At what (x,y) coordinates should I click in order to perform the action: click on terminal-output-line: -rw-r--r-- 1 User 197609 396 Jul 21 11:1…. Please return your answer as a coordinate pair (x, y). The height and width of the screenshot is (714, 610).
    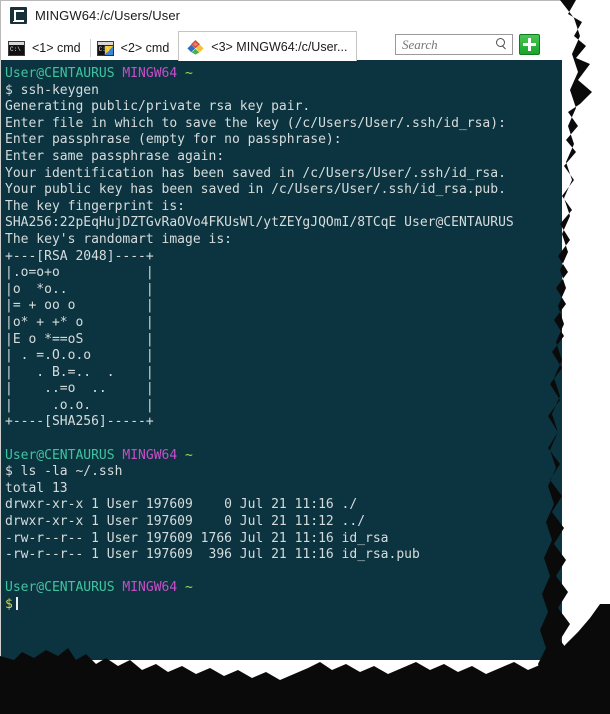
    Looking at the image, I should click on (212, 555).